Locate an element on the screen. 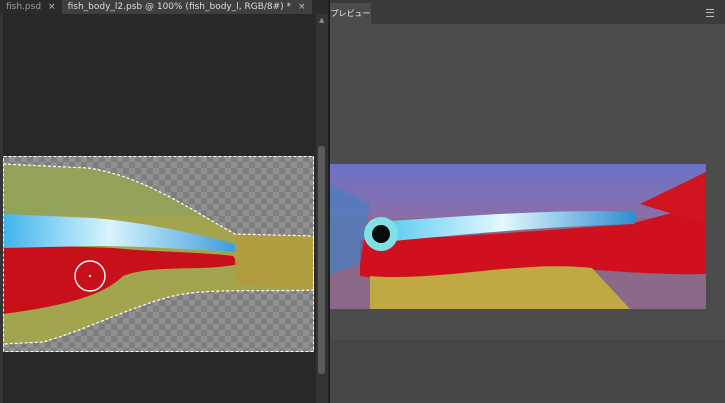 The height and width of the screenshot is (403, 725). panel-empty-area is located at coordinates (527, 371).